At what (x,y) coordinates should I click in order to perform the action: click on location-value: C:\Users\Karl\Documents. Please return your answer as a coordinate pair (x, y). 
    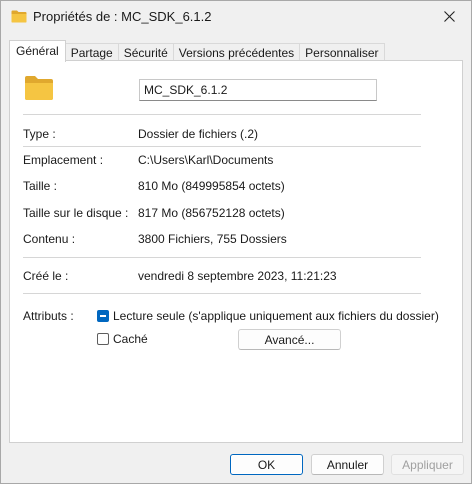
    Looking at the image, I should click on (206, 160).